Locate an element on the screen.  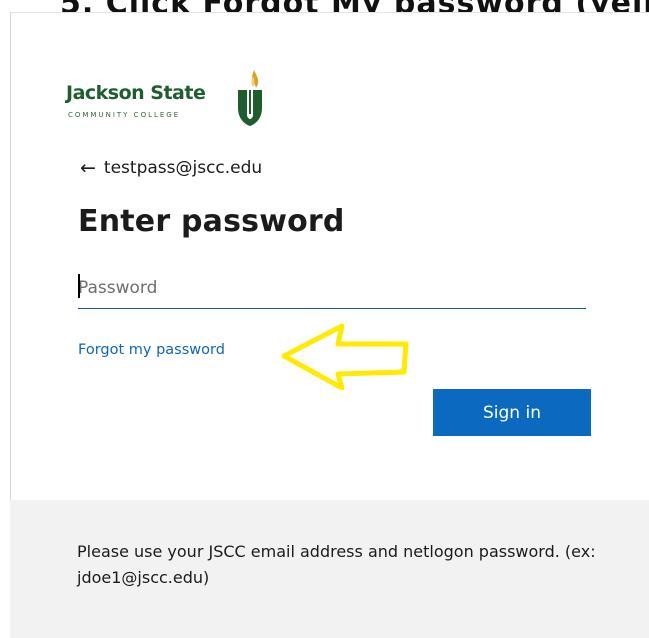
logo-subtitle: COMMUNITY COLLEGE is located at coordinates (124, 115).